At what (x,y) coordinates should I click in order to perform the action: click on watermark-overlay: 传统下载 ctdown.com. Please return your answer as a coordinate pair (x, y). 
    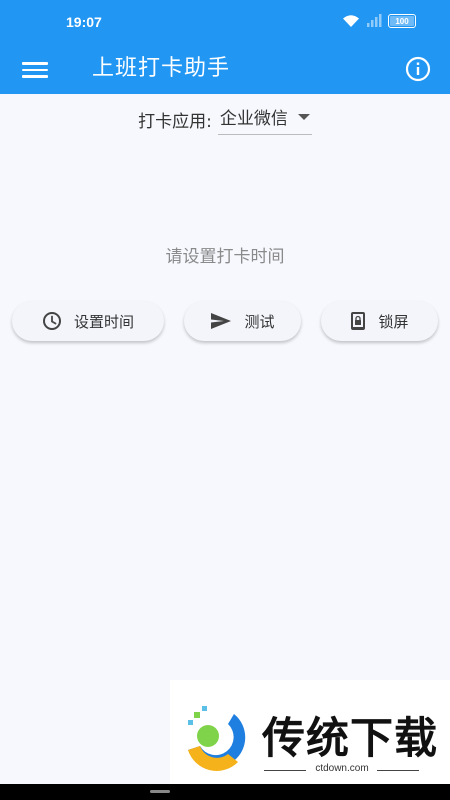
    Looking at the image, I should click on (310, 740).